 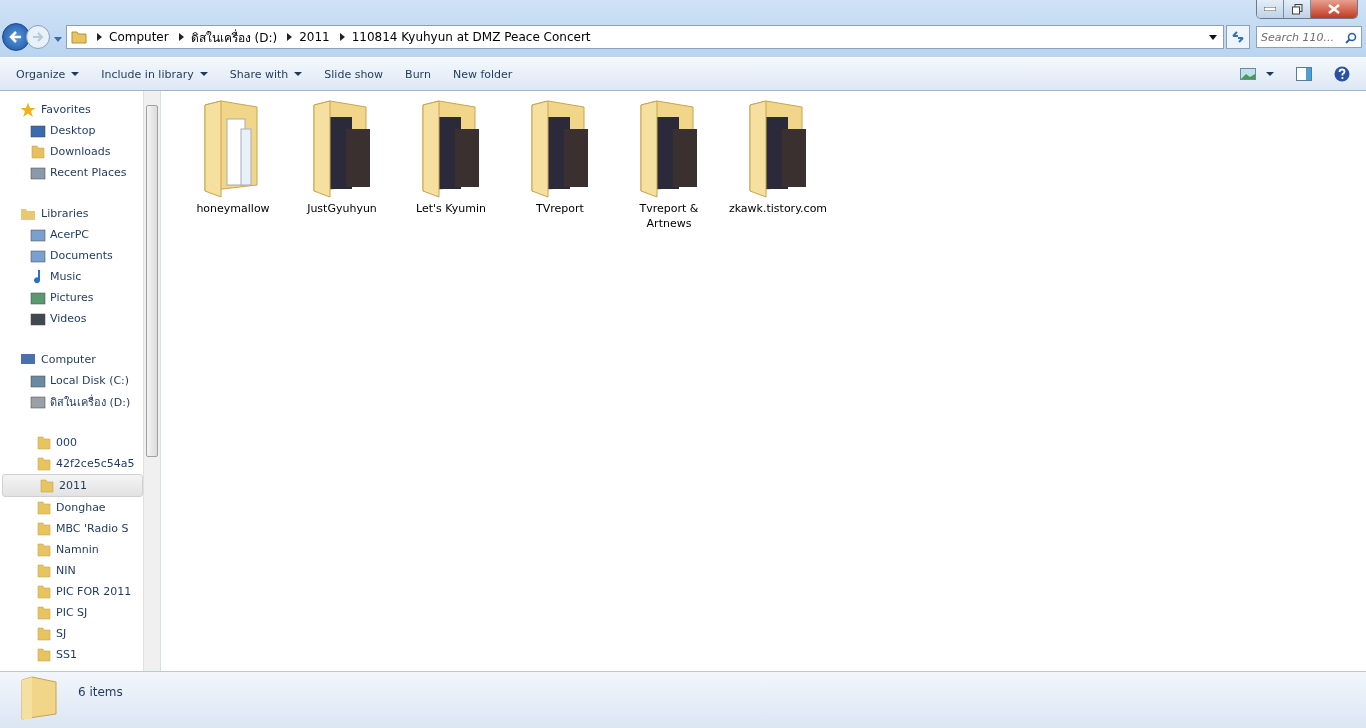 I want to click on nav-section: Computer, so click(x=68, y=359).